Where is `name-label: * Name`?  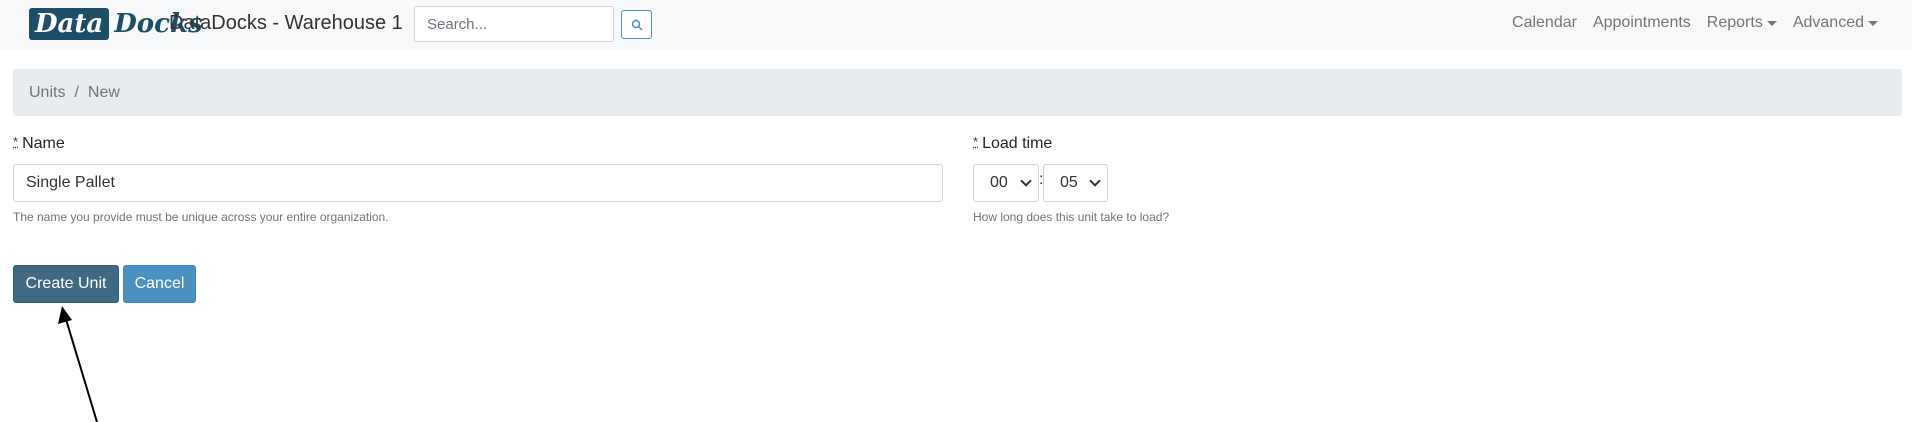 name-label: * Name is located at coordinates (39, 143).